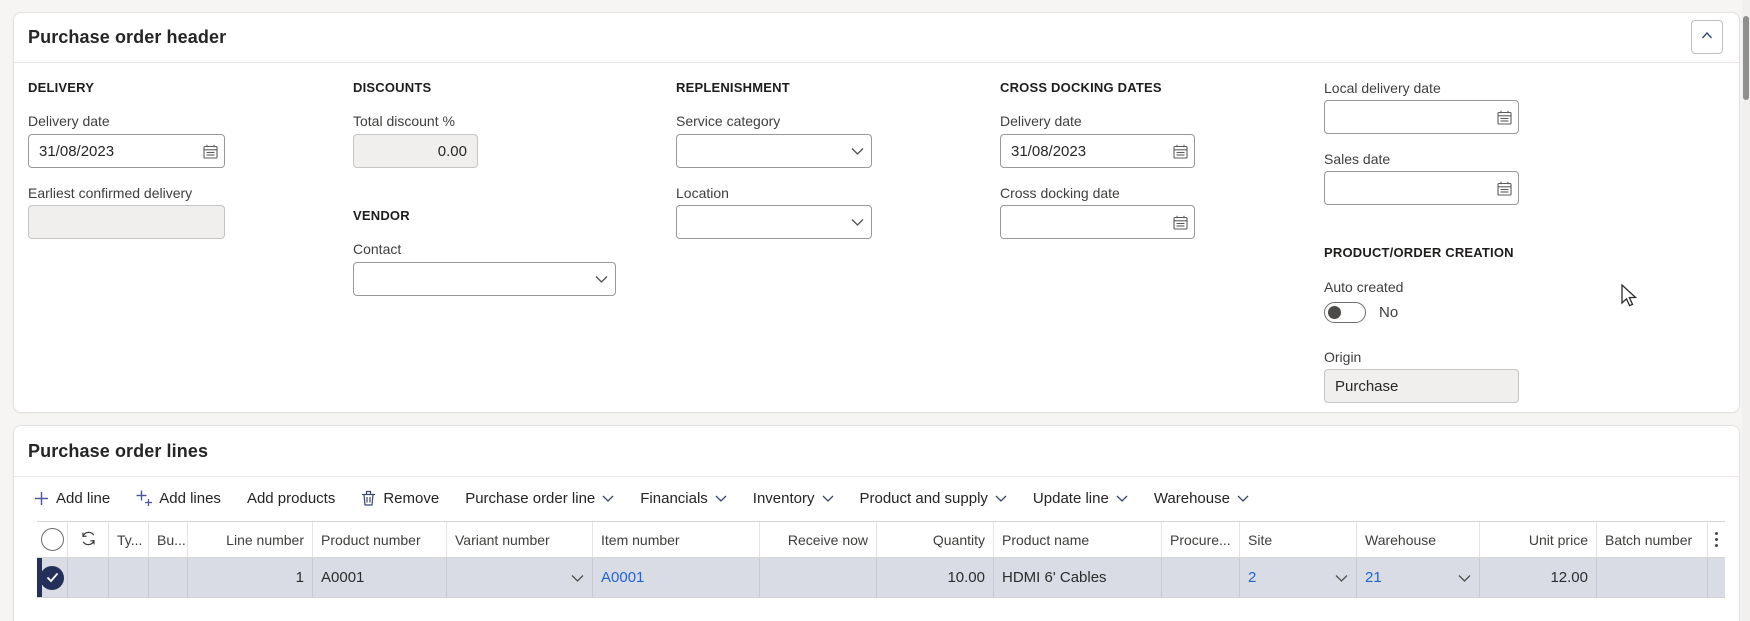  What do you see at coordinates (793, 498) in the screenshot?
I see `inventory-menu: Inventory` at bounding box center [793, 498].